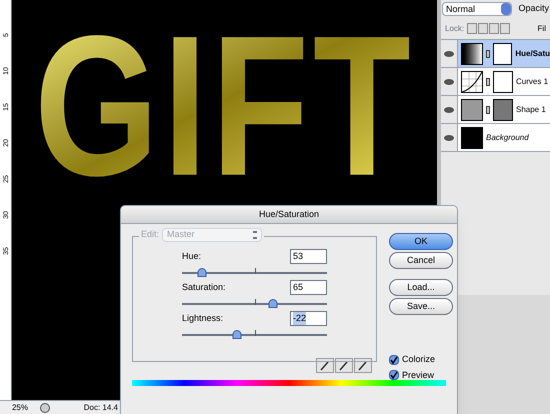  I want to click on dialog-button: Cancel, so click(421, 260).